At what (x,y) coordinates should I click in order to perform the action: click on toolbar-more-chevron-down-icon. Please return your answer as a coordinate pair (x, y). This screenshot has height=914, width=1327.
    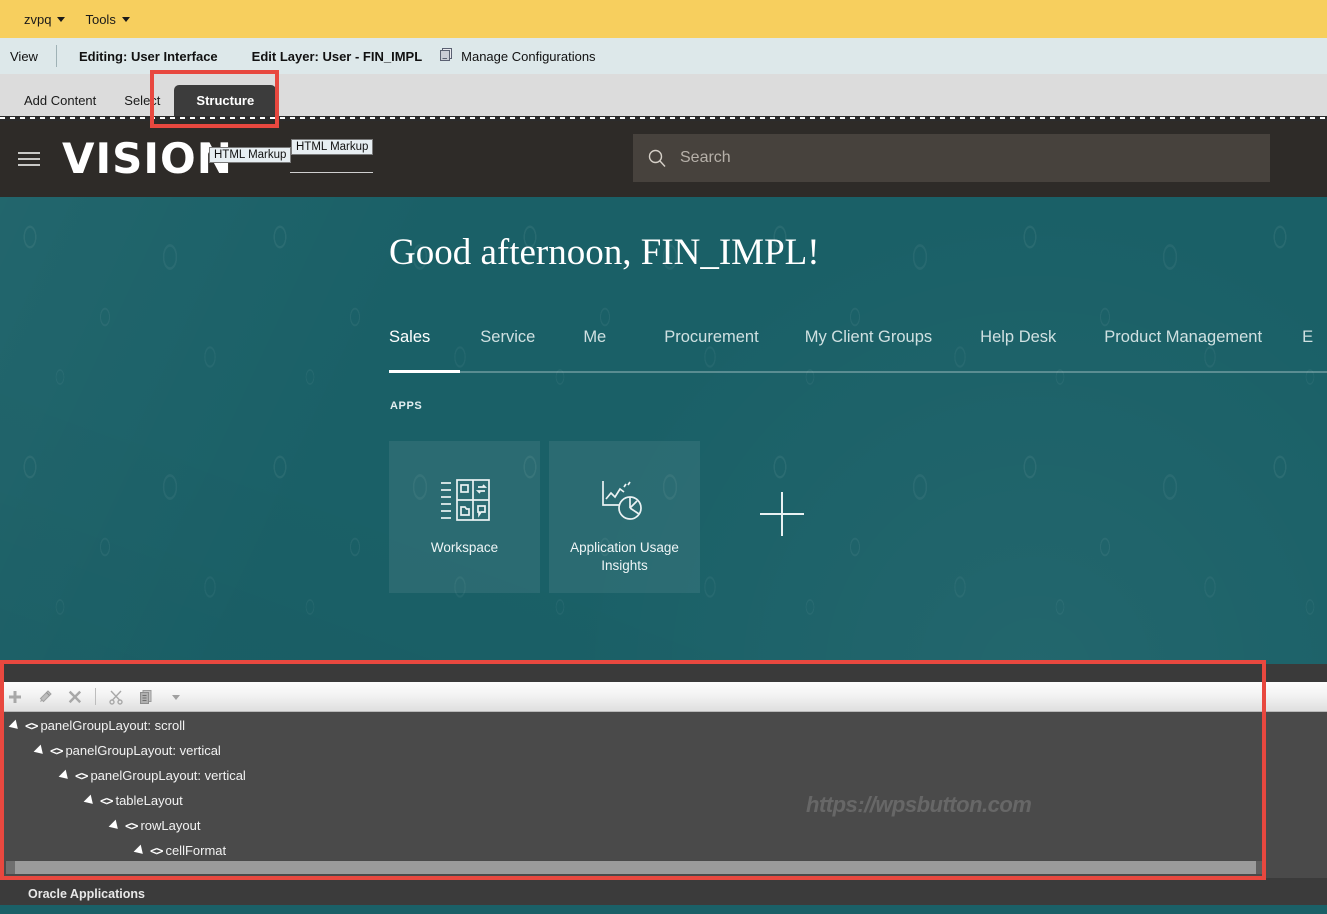
    Looking at the image, I should click on (176, 697).